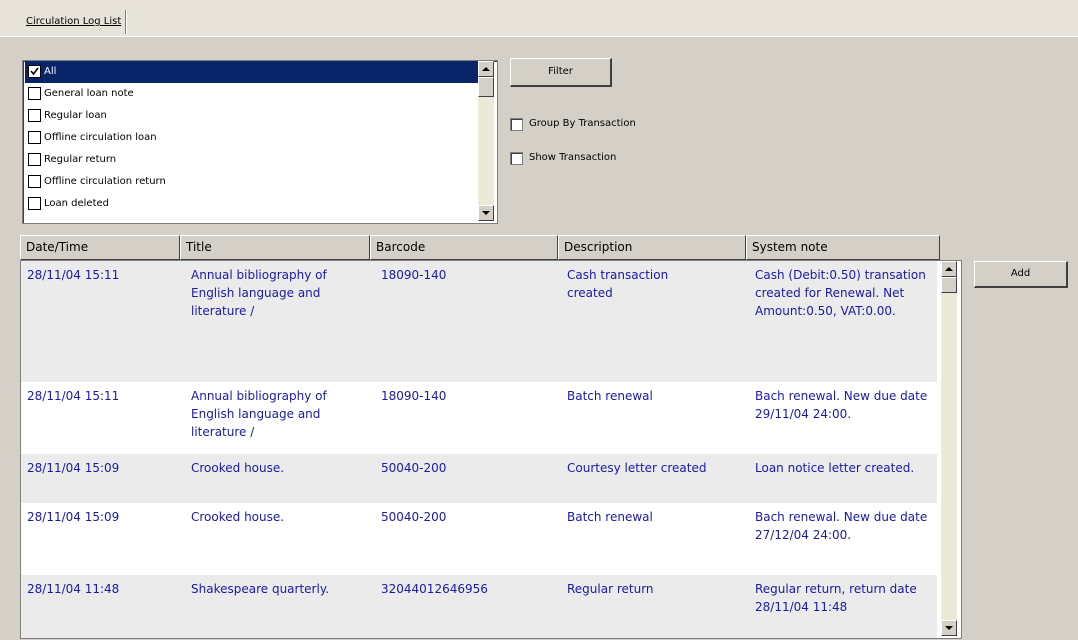 This screenshot has height=640, width=1078. I want to click on column-header-datetime: Date/Time, so click(100, 247).